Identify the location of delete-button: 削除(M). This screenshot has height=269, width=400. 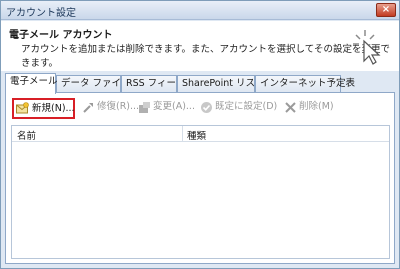
(308, 108).